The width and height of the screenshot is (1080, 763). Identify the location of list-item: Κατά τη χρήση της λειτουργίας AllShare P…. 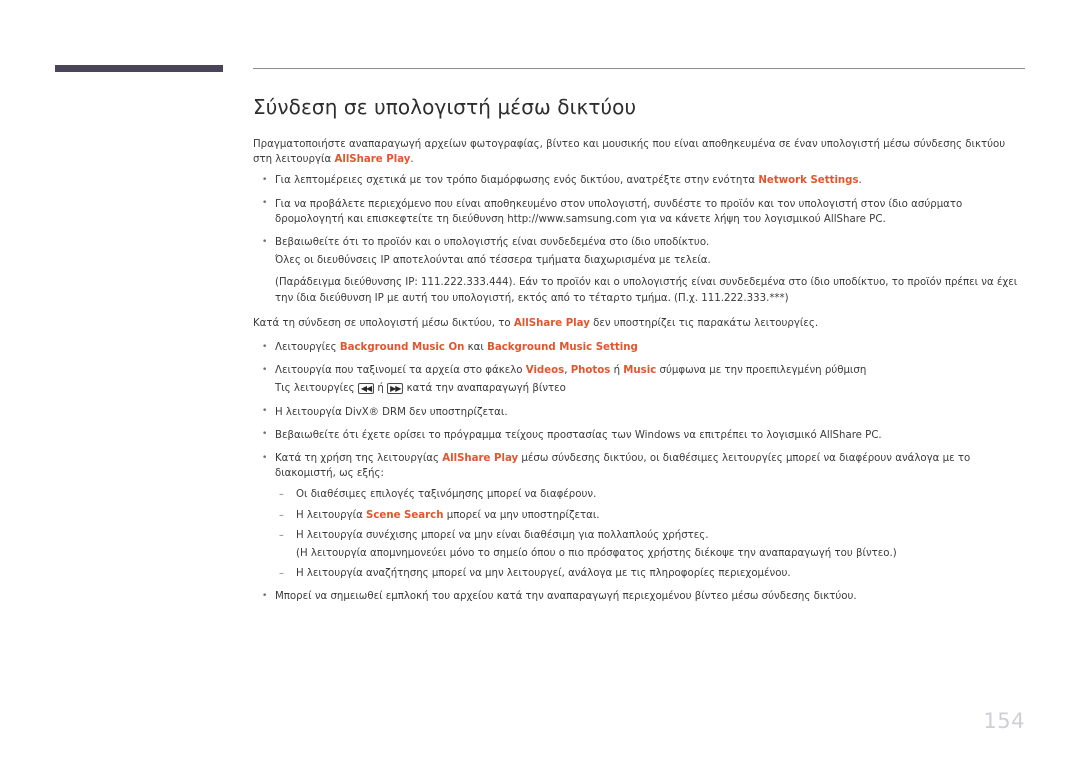
(639, 516).